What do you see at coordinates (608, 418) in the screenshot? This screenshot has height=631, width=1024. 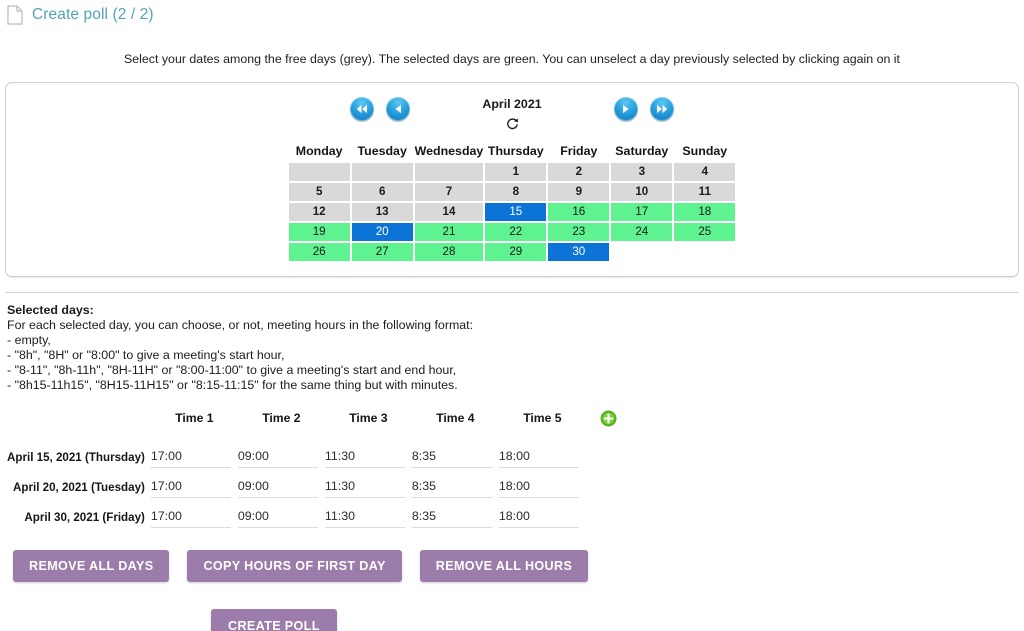 I see `add-time-column-button` at bounding box center [608, 418].